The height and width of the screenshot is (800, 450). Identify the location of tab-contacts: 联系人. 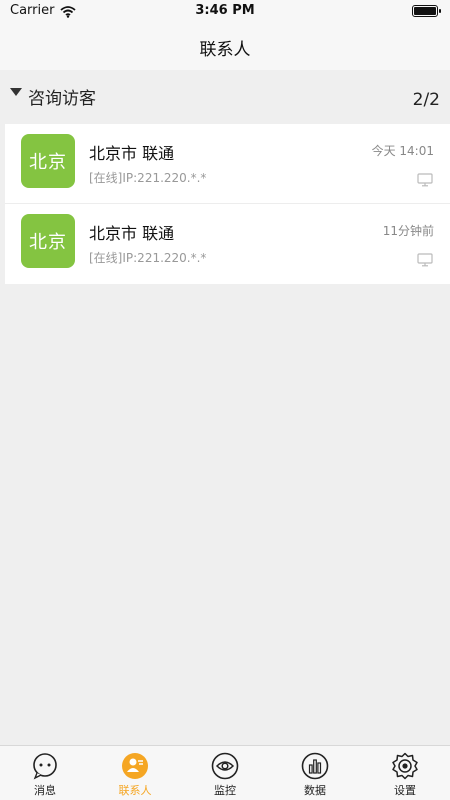
(135, 773).